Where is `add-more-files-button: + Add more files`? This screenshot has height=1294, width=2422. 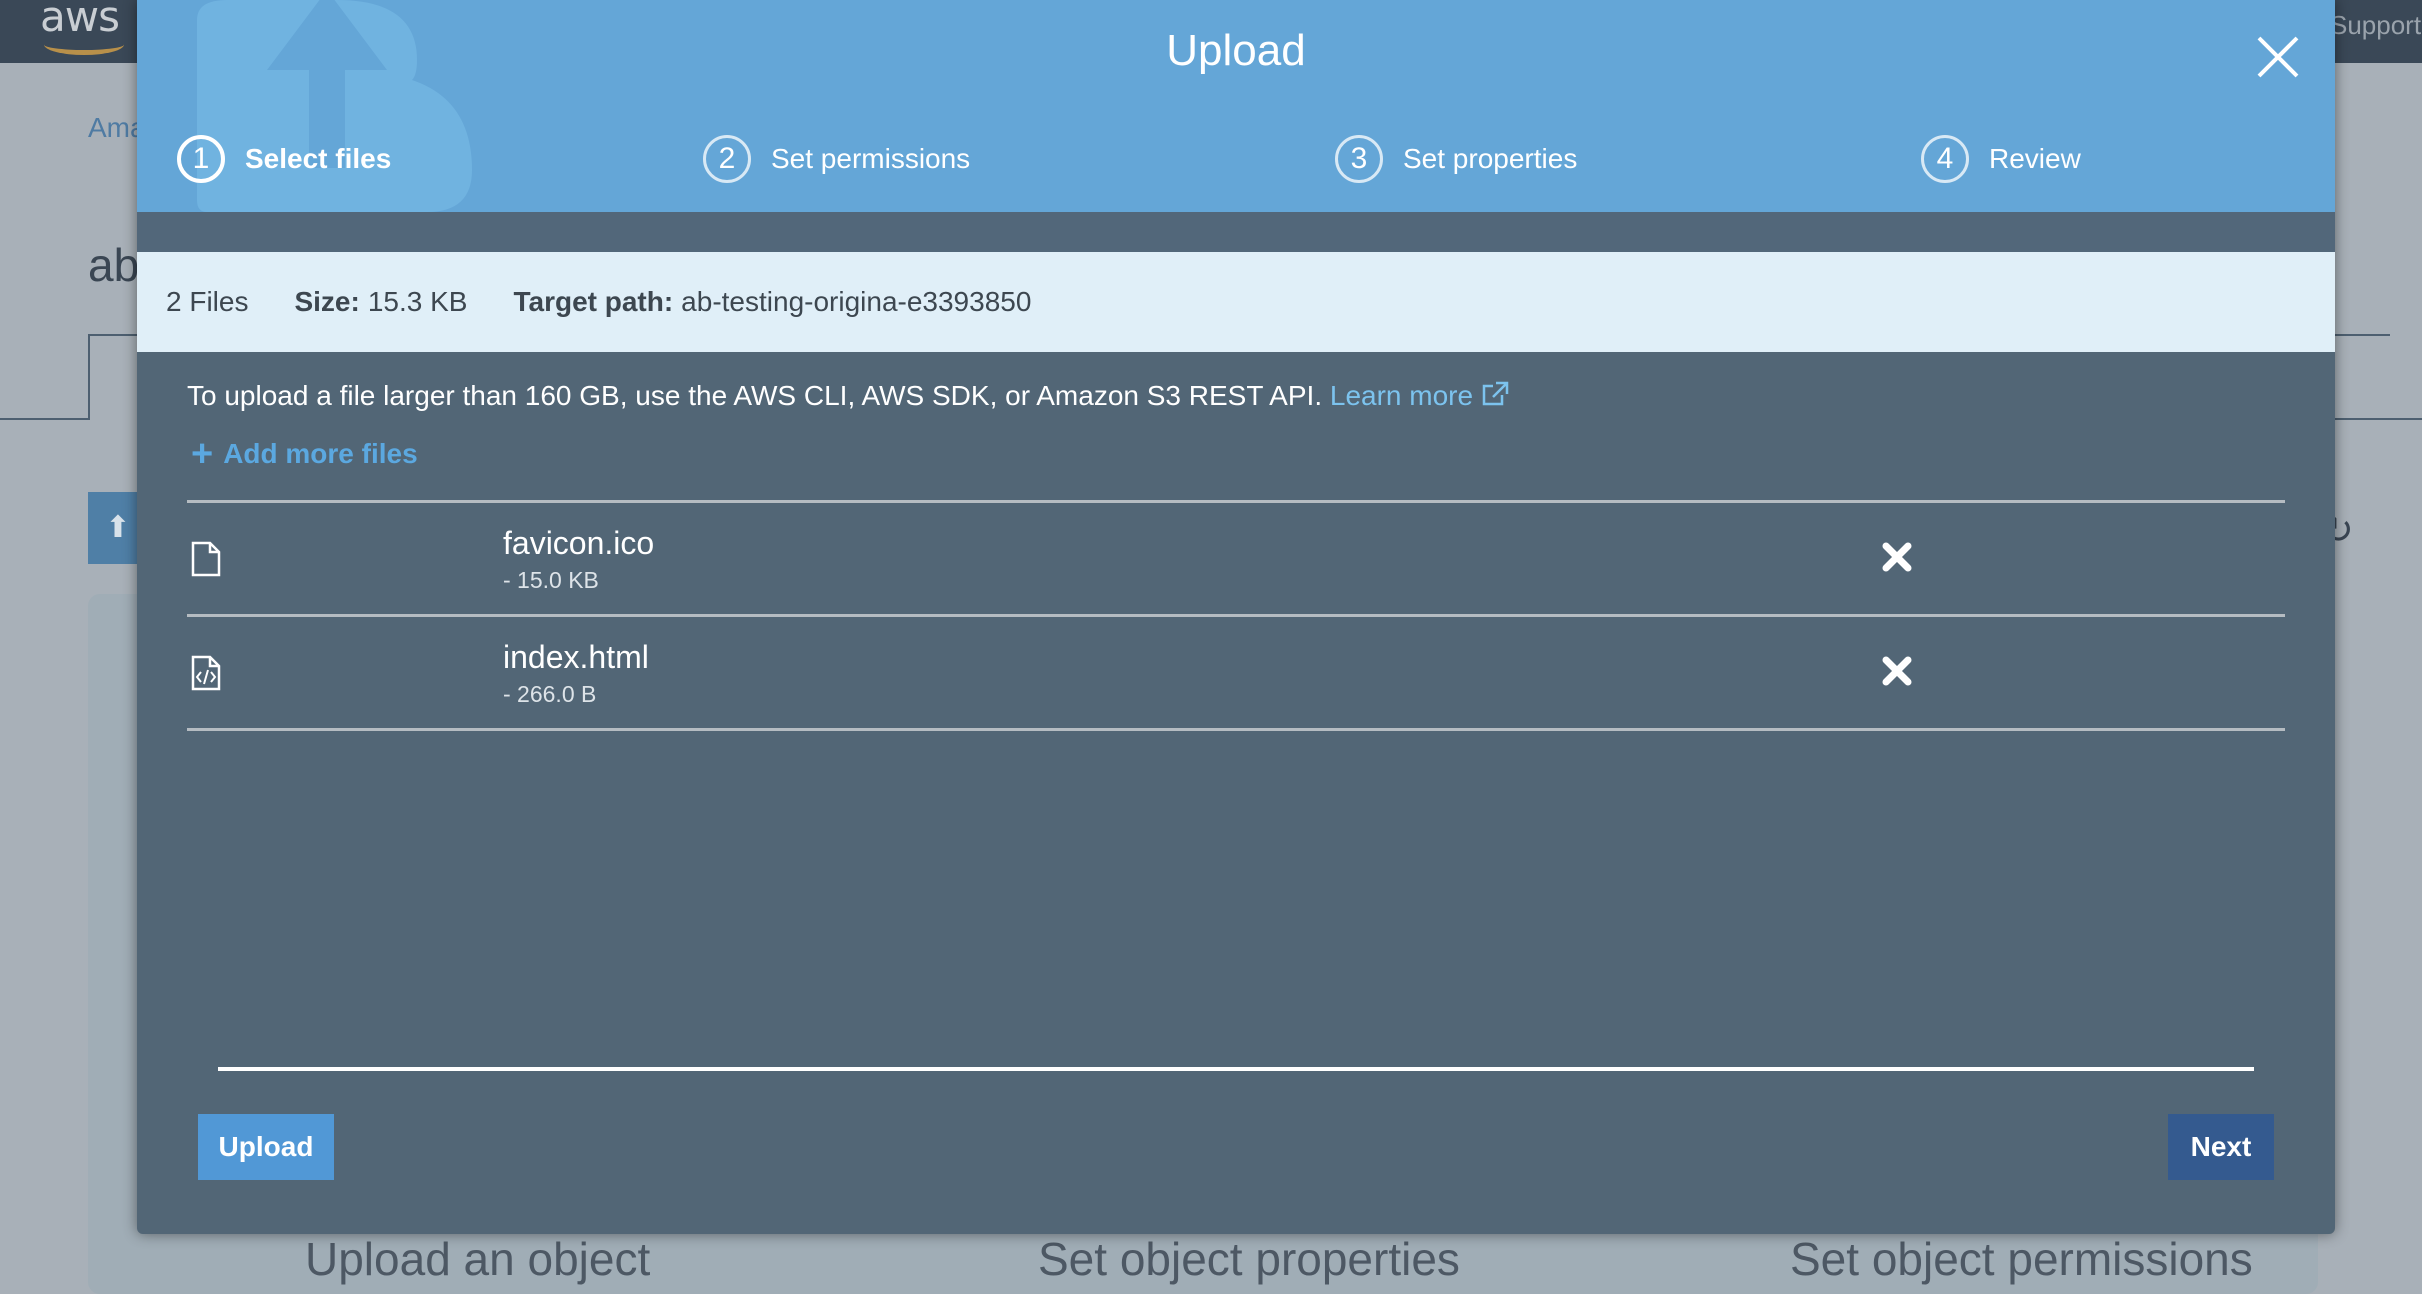
add-more-files-button: + Add more files is located at coordinates (304, 454).